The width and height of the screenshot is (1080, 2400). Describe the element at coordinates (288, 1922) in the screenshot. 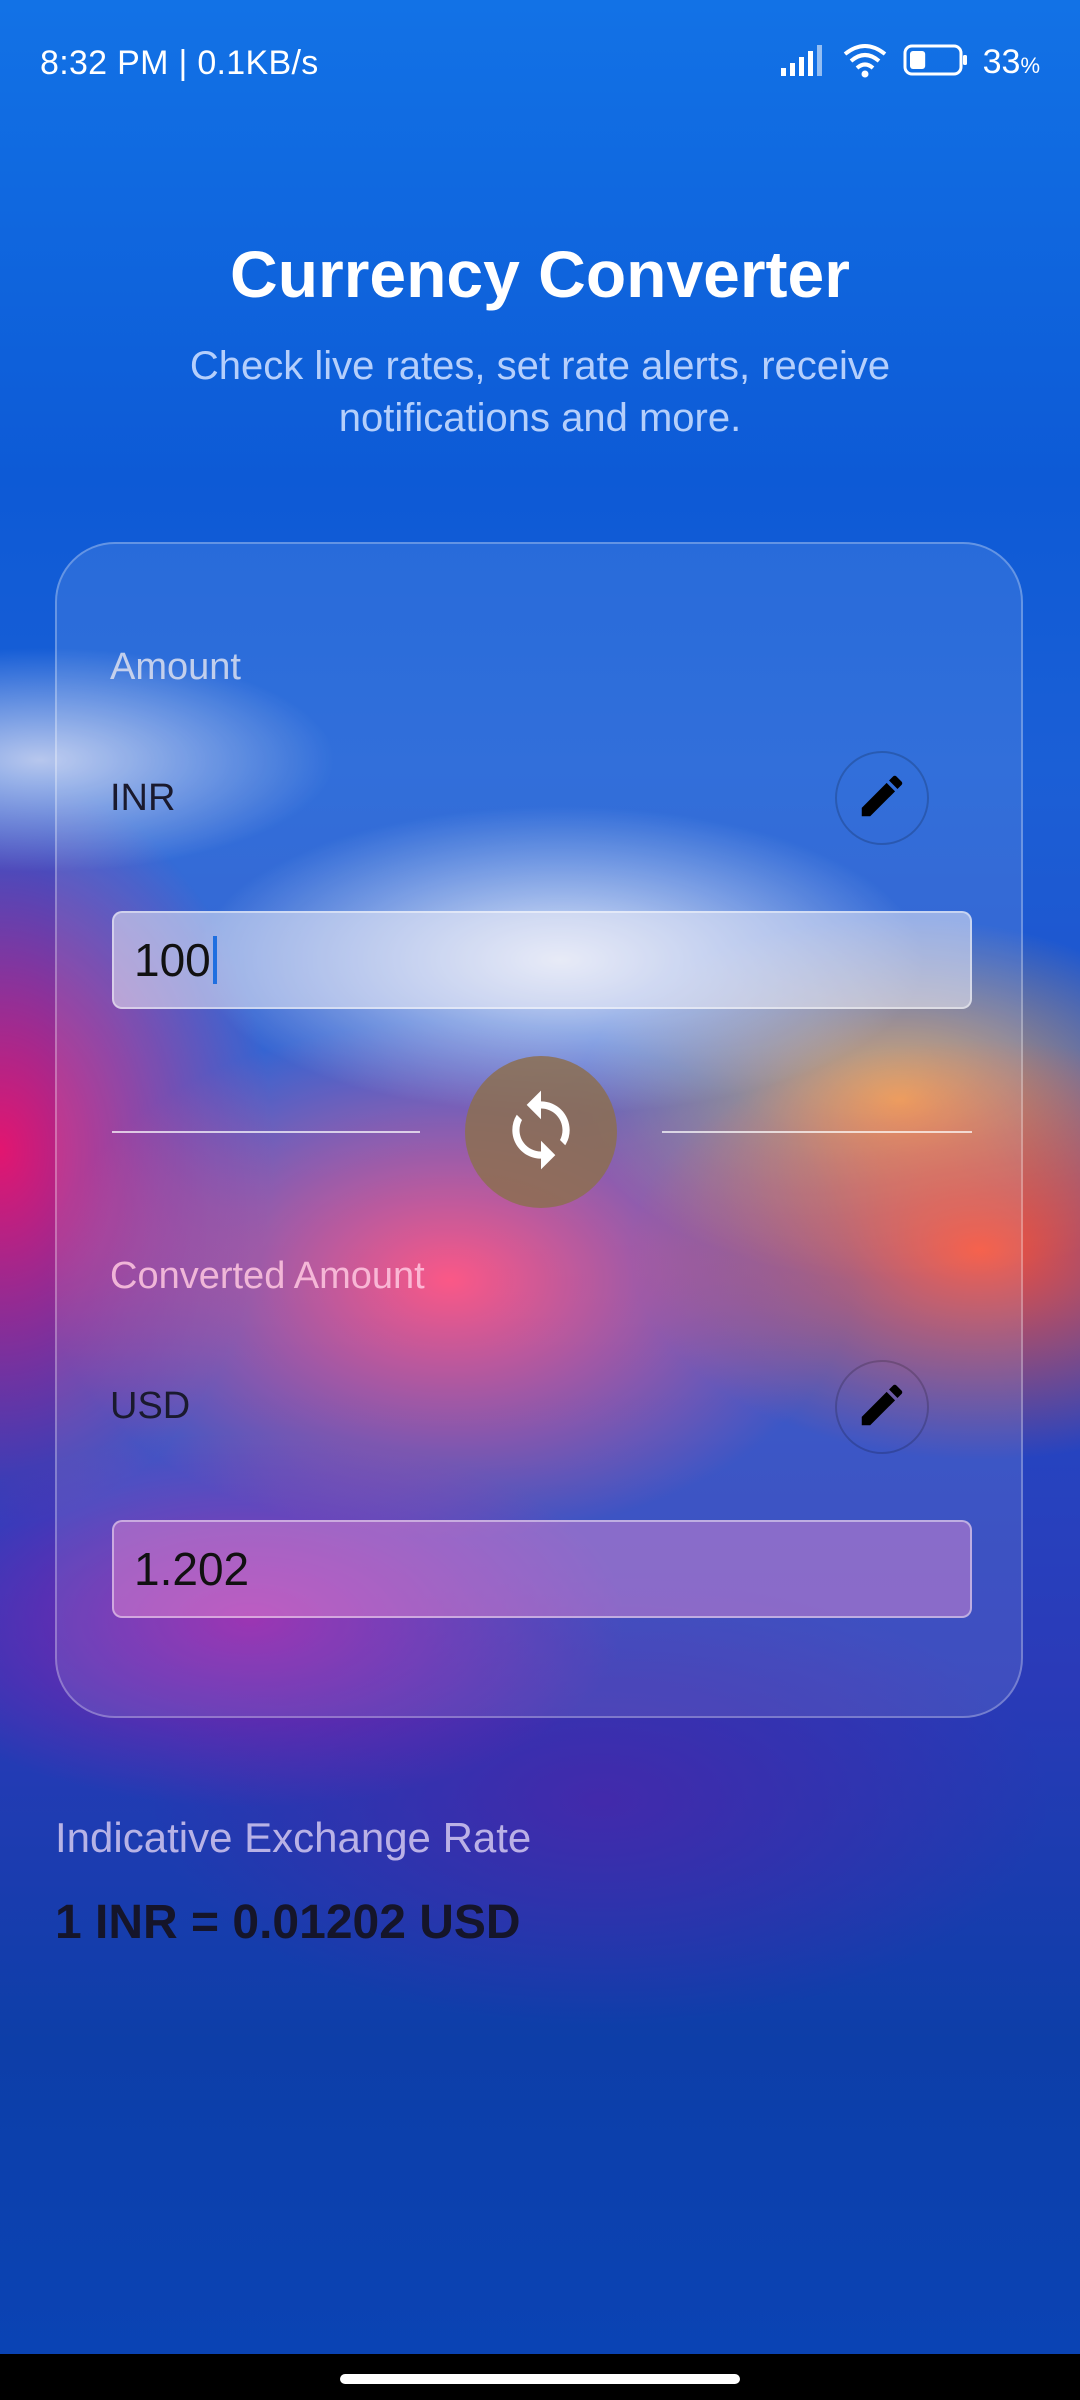

I see `exchange-rate-value: 1 INR = 0.01202 USD` at that location.